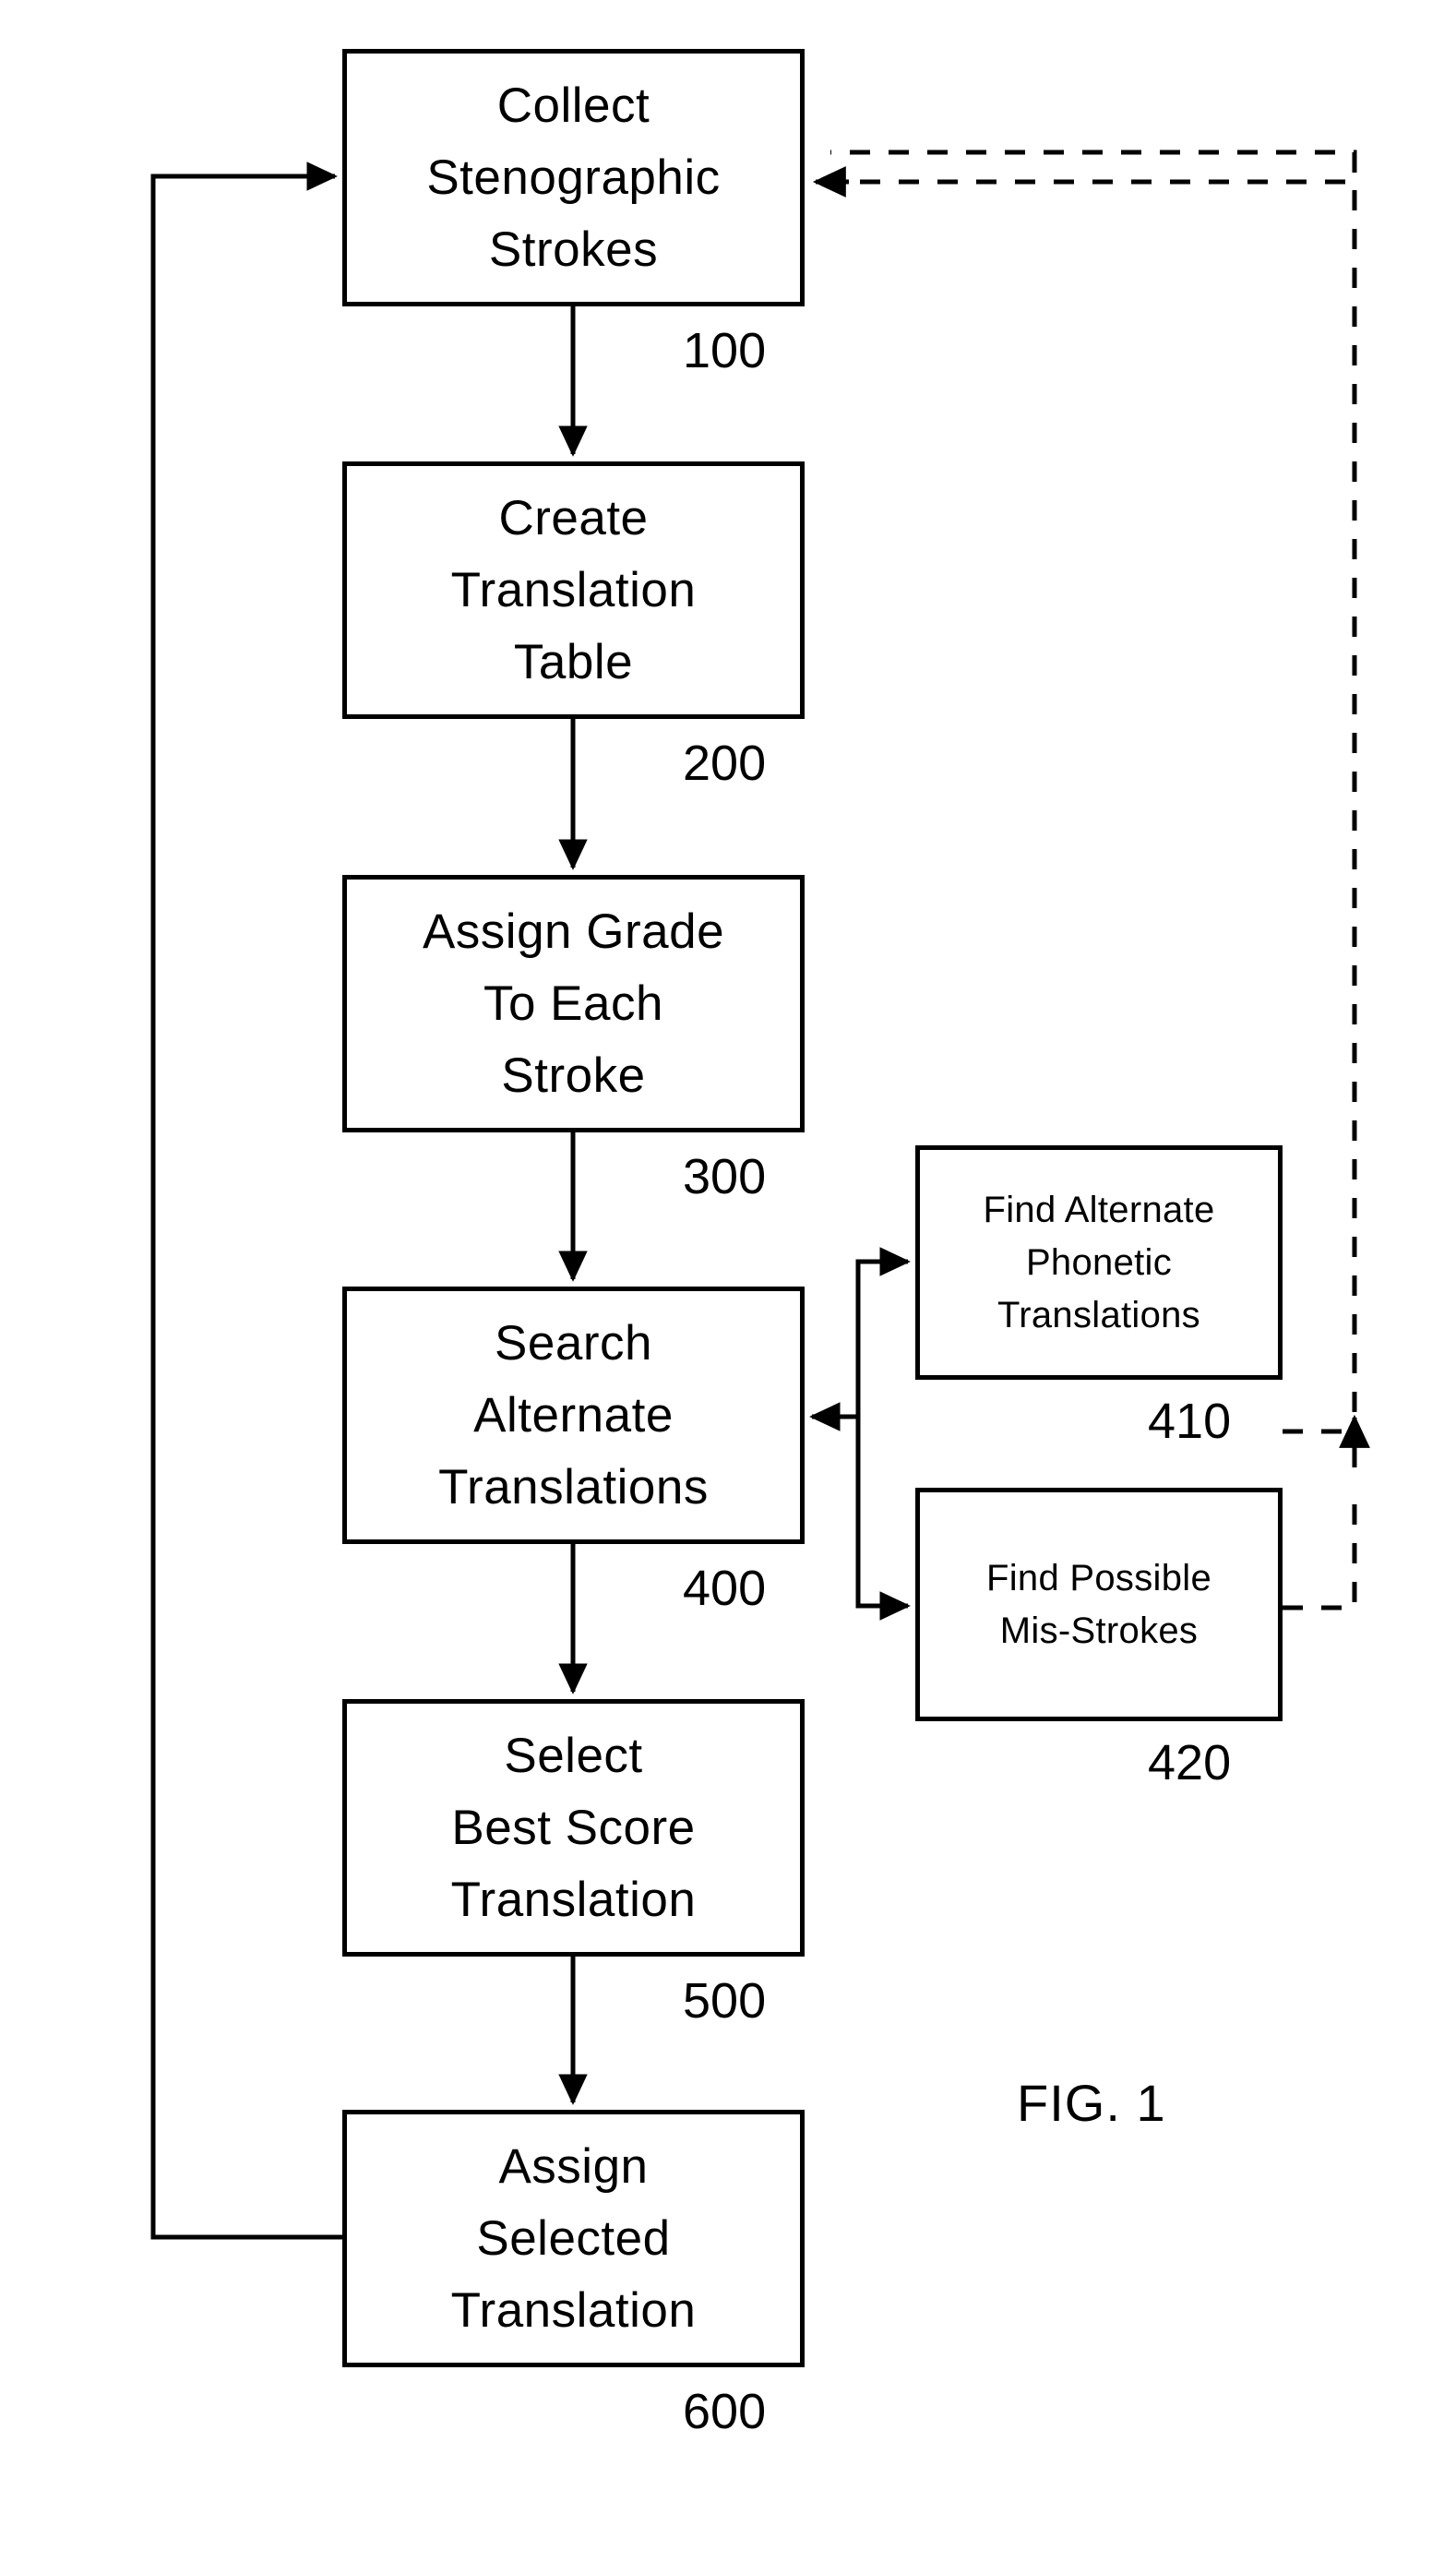  I want to click on ref-label-200: 200, so click(725, 764).